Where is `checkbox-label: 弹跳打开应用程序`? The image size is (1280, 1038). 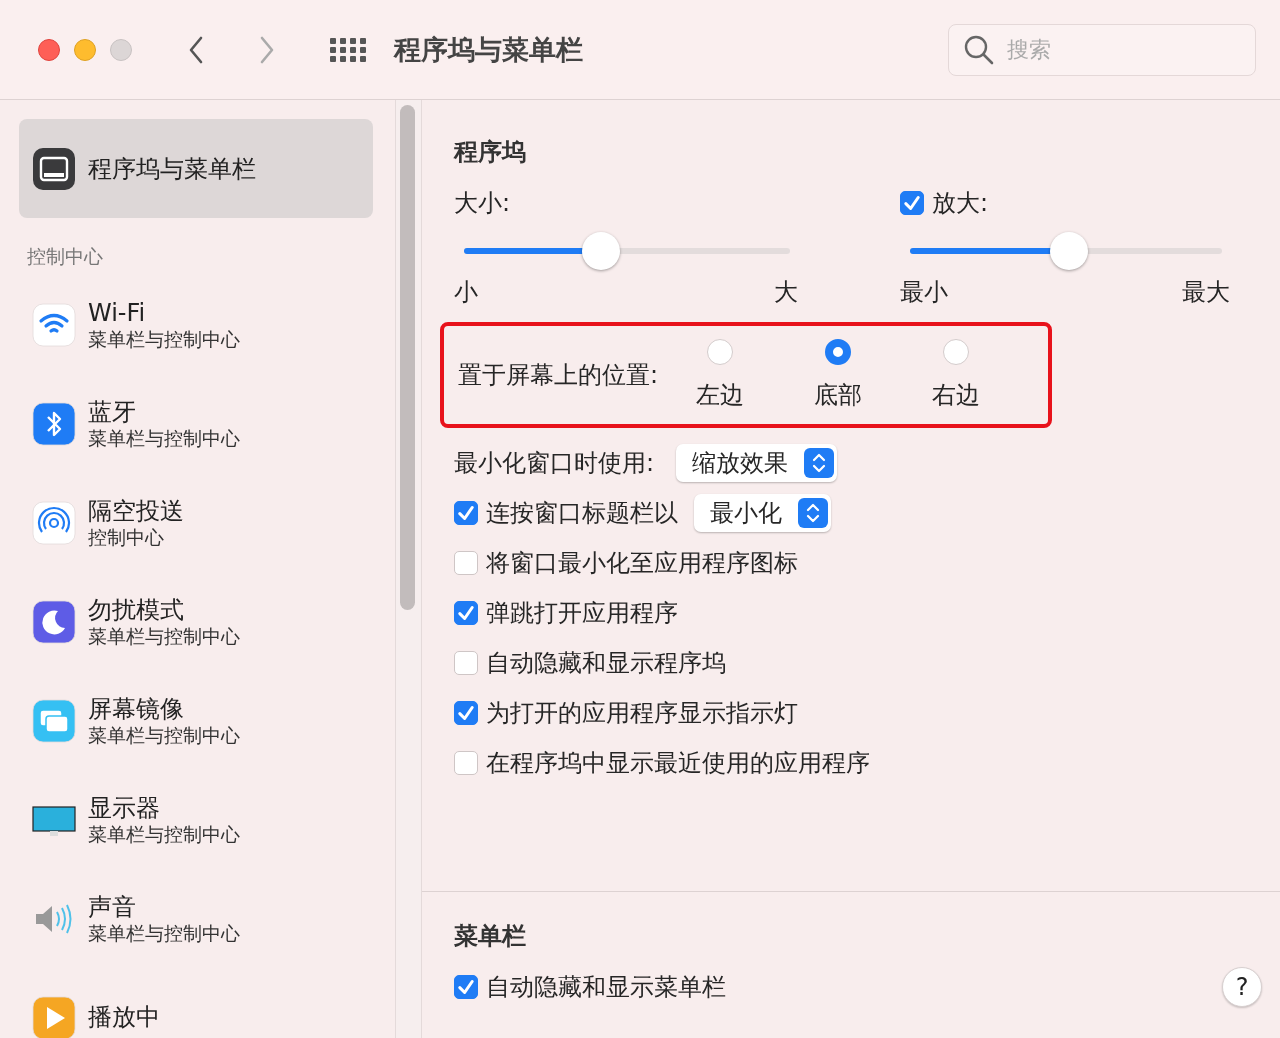 checkbox-label: 弹跳打开应用程序 is located at coordinates (582, 613).